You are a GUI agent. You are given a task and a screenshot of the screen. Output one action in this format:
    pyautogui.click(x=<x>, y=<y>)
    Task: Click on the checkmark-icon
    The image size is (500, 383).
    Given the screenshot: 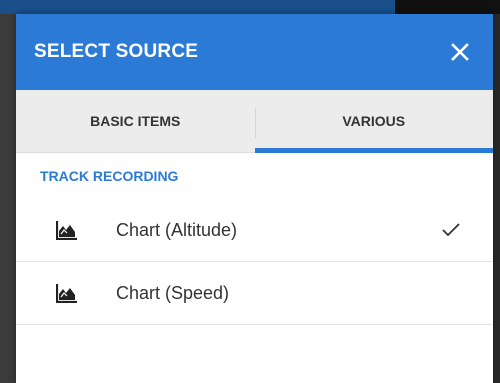 What is the action you would take?
    pyautogui.click(x=451, y=230)
    